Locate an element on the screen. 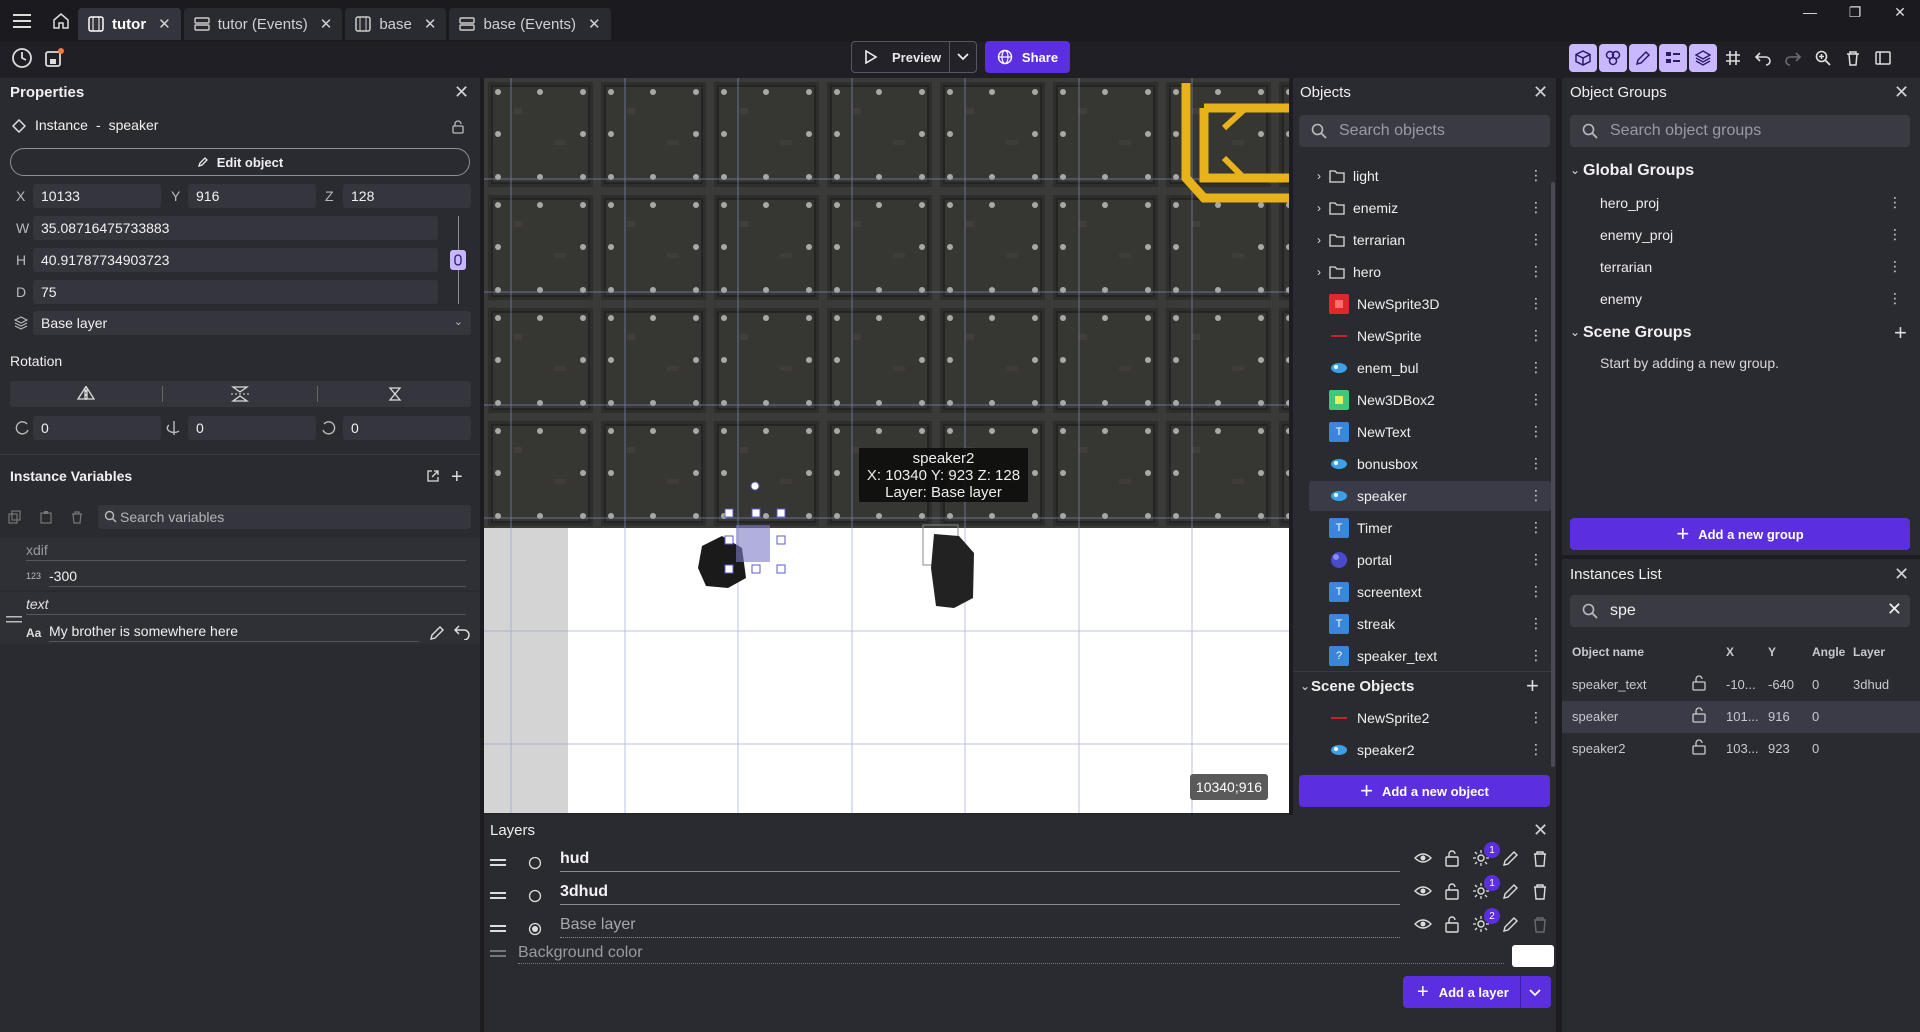  object-item: New3DBox2 ⋮ is located at coordinates (1430, 400).